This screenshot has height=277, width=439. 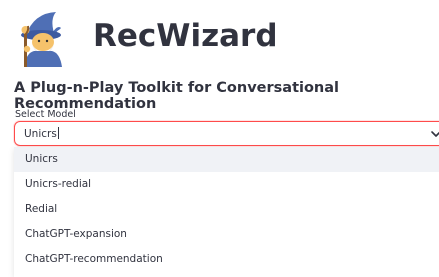 What do you see at coordinates (226, 259) in the screenshot?
I see `option-chatgpt-recommendation: ChatGPT-recommendation` at bounding box center [226, 259].